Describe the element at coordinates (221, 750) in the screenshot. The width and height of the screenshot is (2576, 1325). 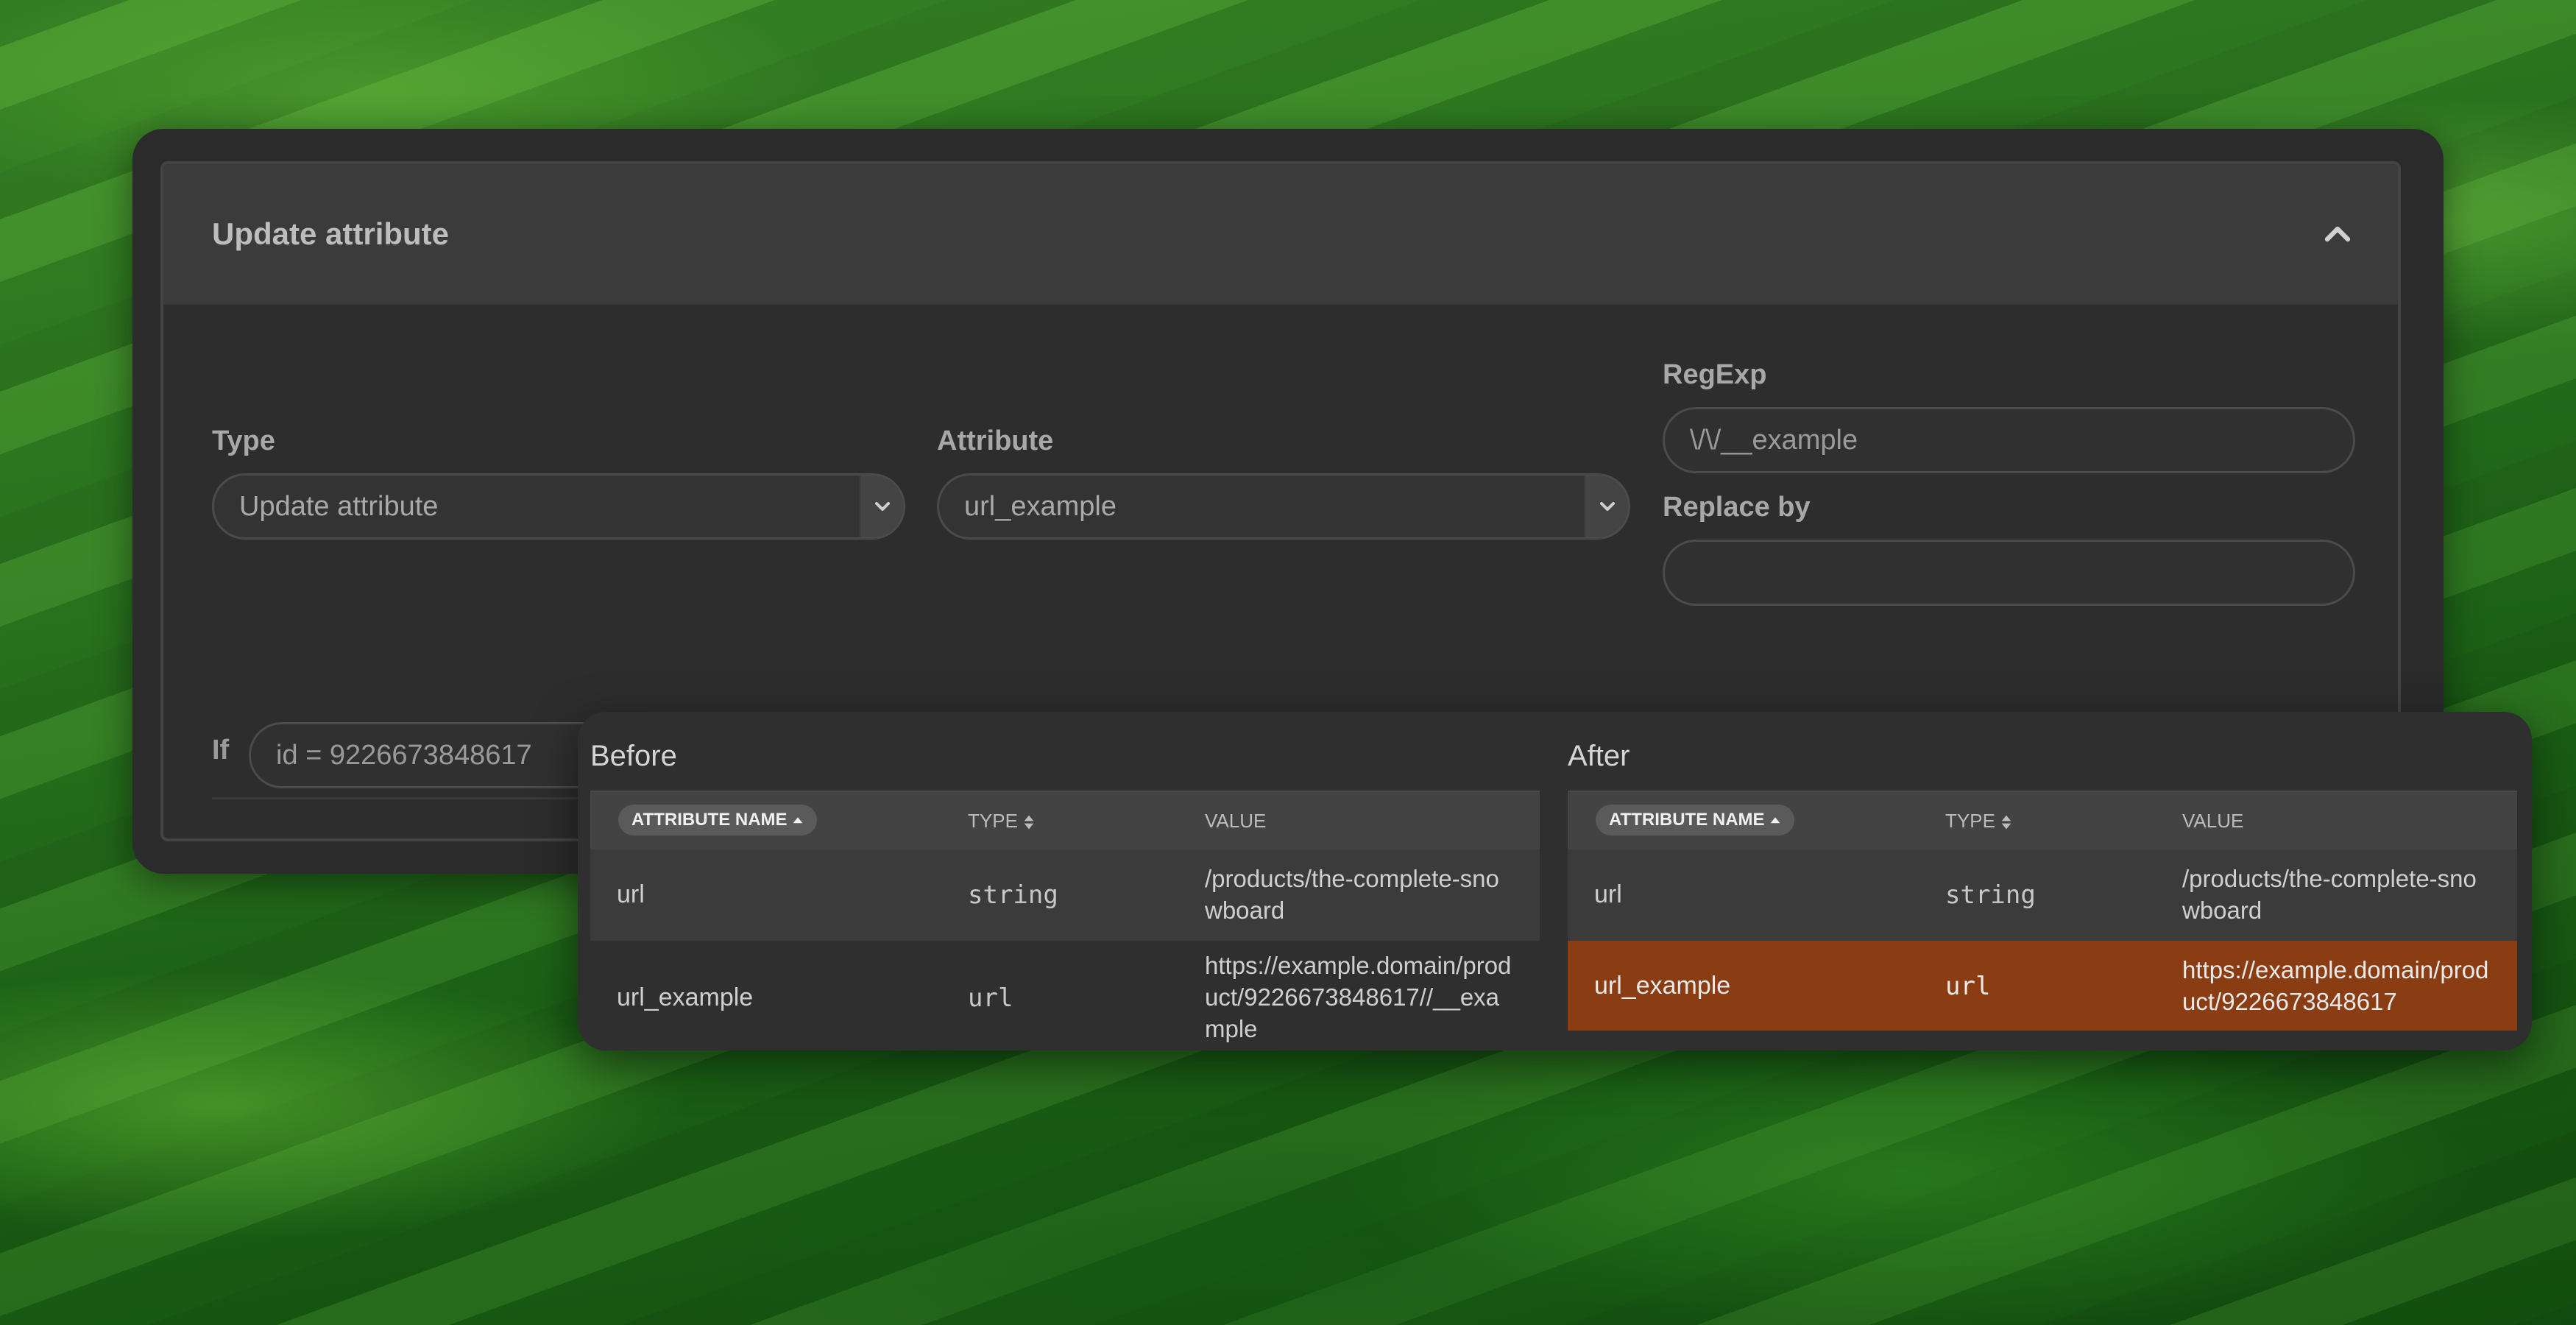
I see `if-label: If` at that location.